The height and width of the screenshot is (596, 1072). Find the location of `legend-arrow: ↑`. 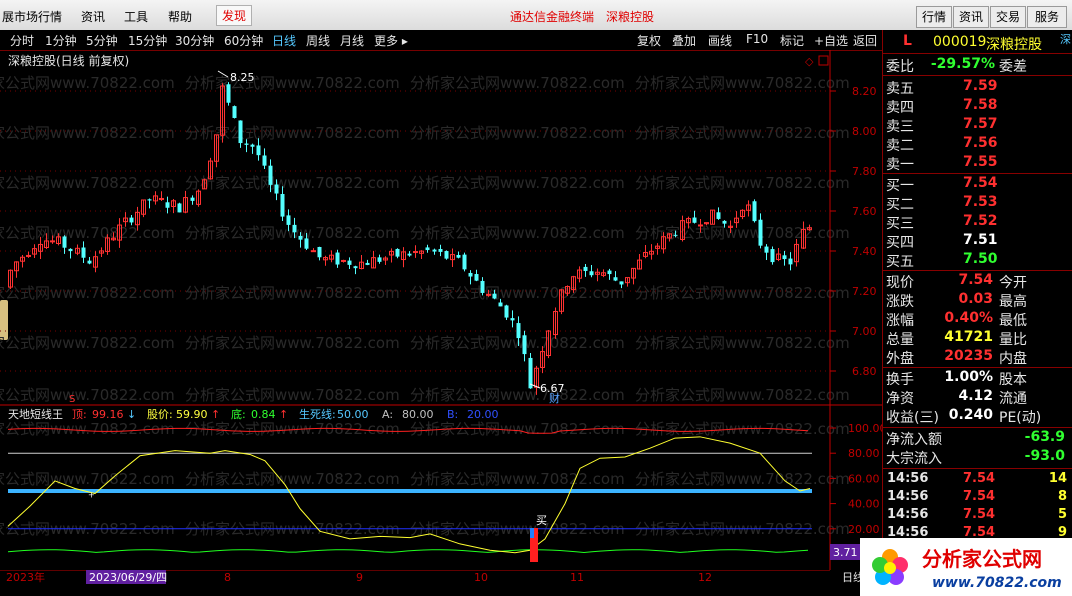

legend-arrow: ↑ is located at coordinates (215, 414).